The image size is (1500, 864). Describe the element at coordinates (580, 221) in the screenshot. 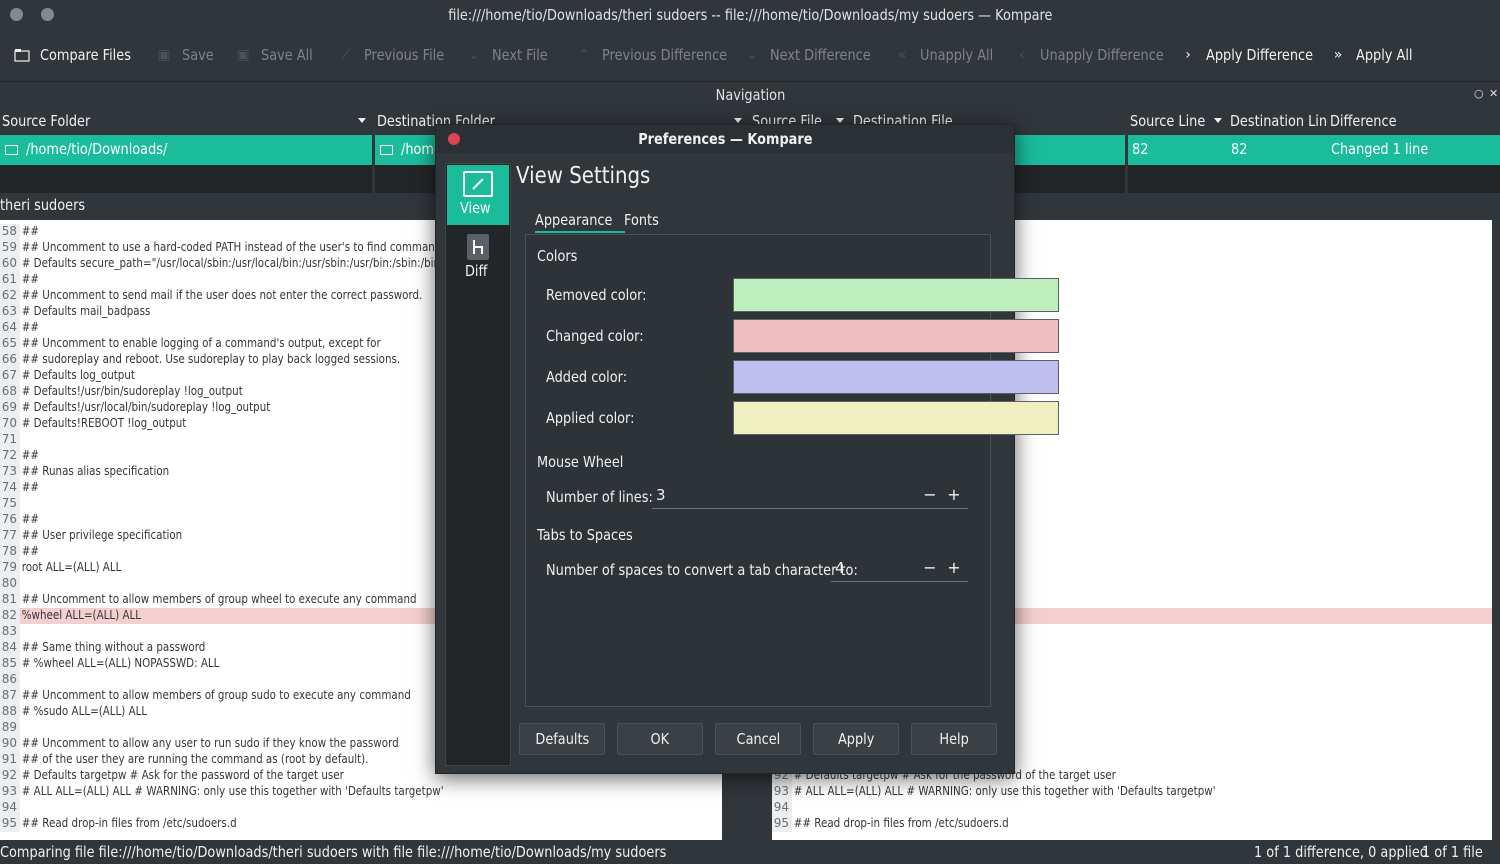

I see `tab-appearance: Appearance` at that location.